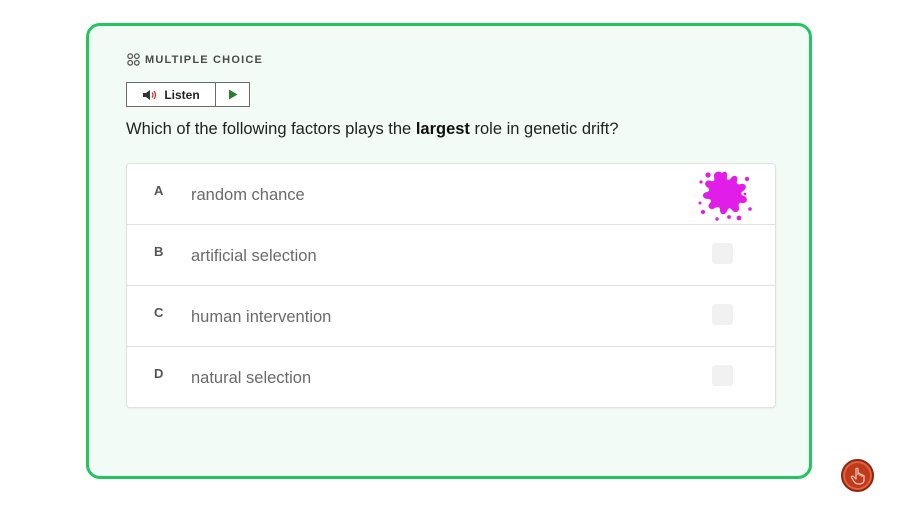  I want to click on option-letter: B, so click(159, 251).